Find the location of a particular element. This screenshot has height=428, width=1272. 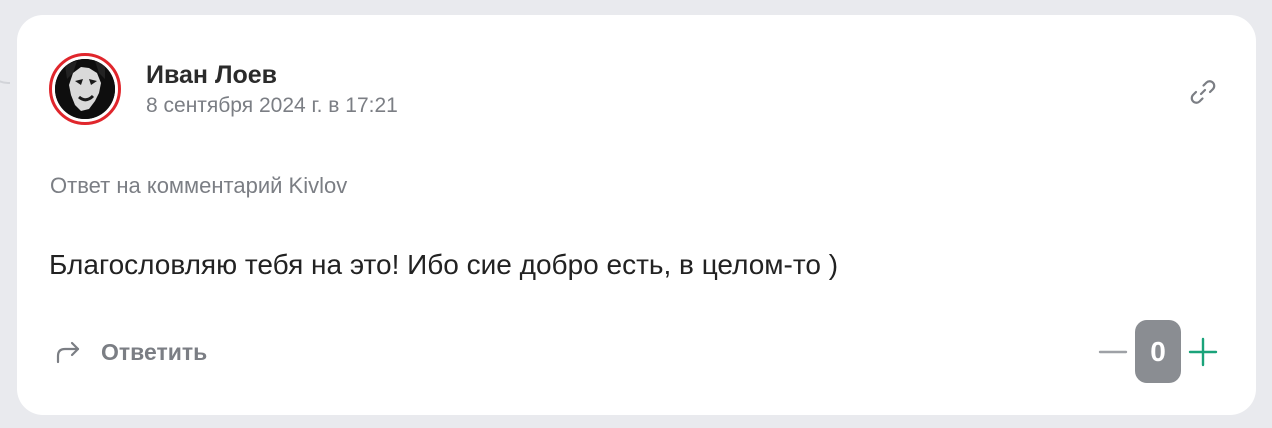

plus-icon is located at coordinates (1203, 352).